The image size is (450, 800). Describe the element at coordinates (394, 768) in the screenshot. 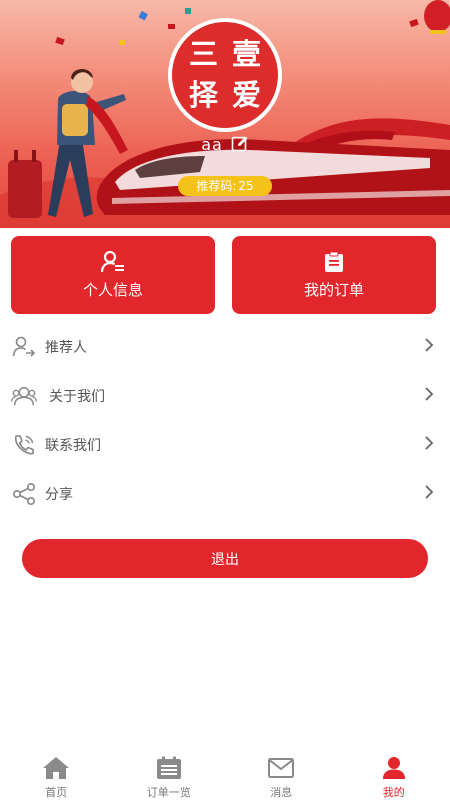

I see `person-icon` at that location.